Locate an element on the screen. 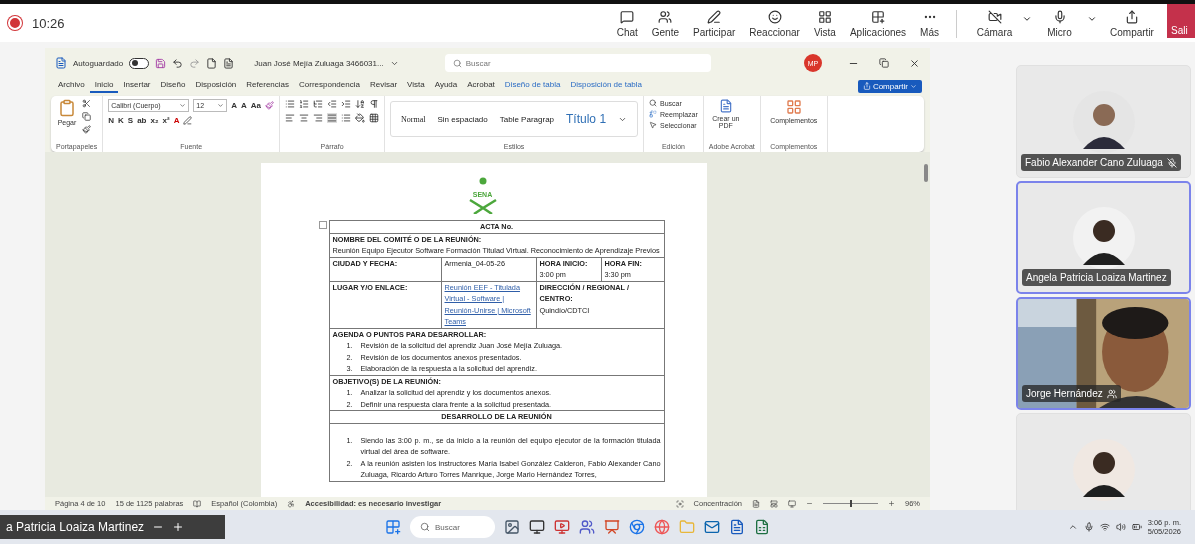  document-icon is located at coordinates (229, 63).